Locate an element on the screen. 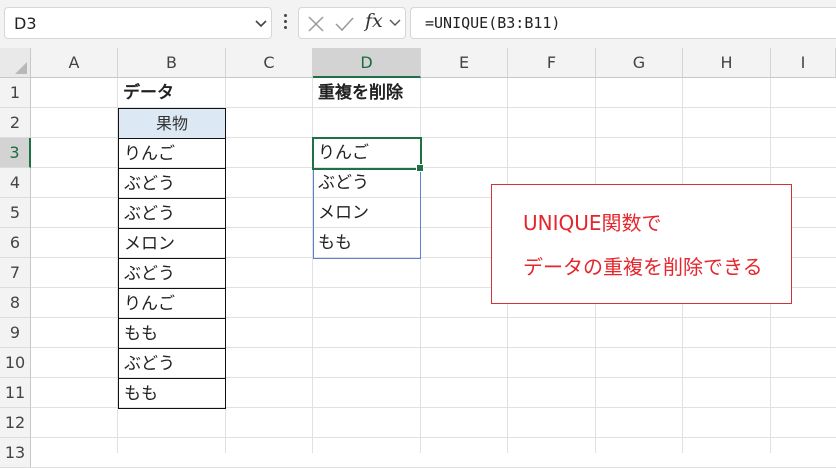 This screenshot has width=836, height=468. name-box: D3 is located at coordinates (138, 23).